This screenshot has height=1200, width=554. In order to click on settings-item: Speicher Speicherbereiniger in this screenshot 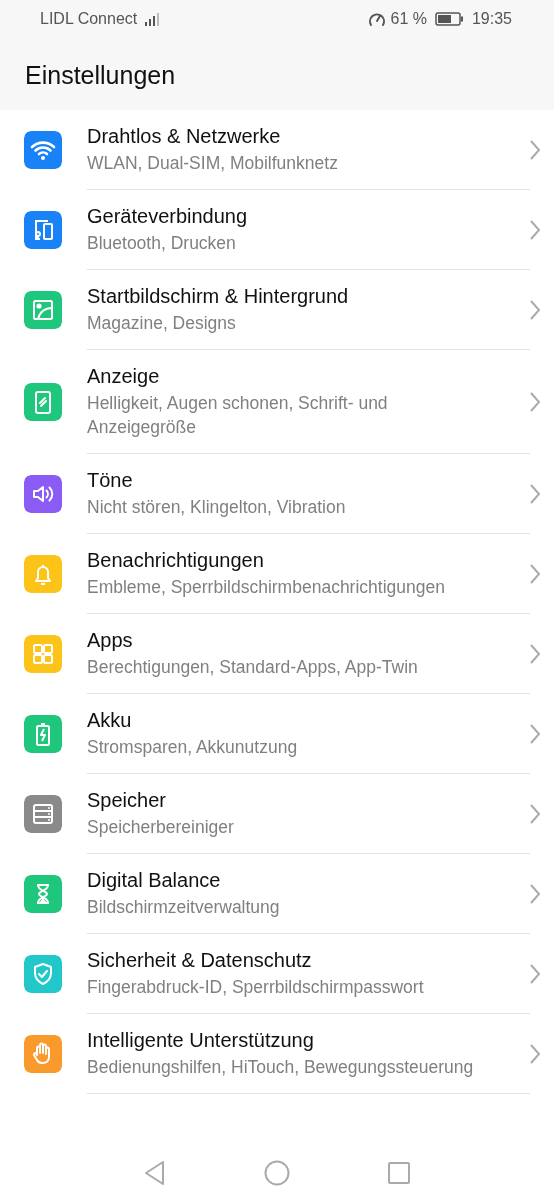, I will do `click(277, 814)`.